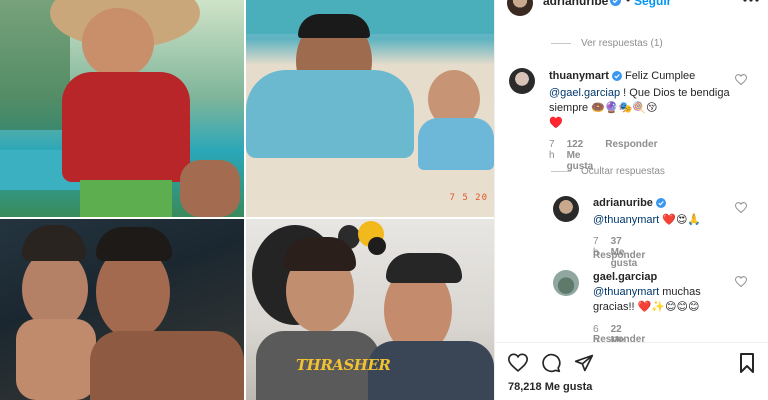  I want to click on hide-replies-button: Ocultar respuestas, so click(608, 171).